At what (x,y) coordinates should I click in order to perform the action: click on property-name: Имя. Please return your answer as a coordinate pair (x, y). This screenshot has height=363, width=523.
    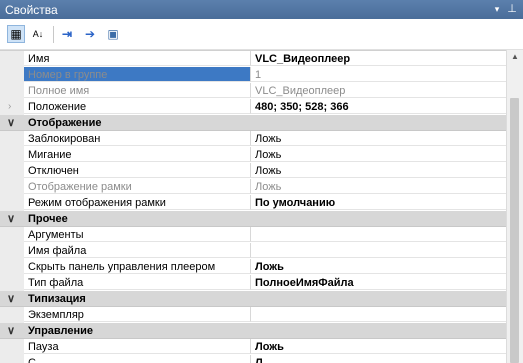
    Looking at the image, I should click on (137, 58).